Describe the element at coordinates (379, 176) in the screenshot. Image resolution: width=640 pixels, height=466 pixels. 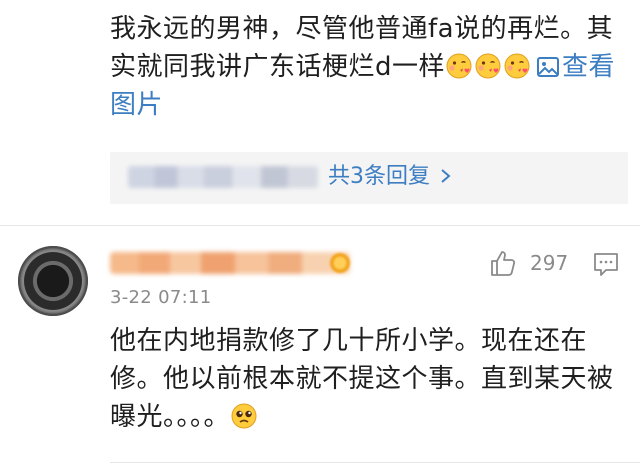
I see `replies-label: 共3条回复` at that location.